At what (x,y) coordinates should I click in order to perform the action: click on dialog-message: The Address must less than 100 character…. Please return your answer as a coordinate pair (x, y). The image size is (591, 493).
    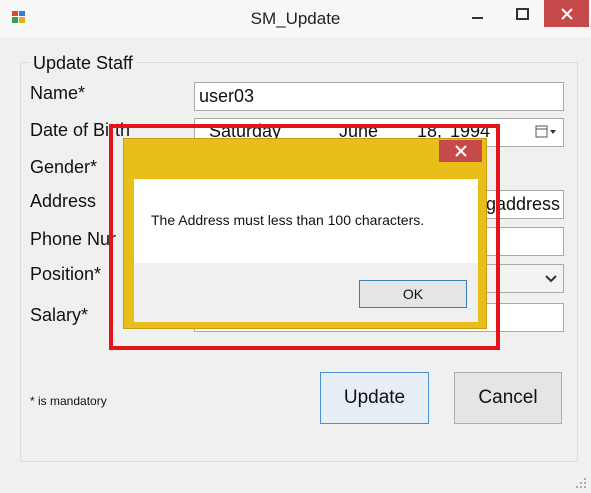
    Looking at the image, I should click on (288, 220).